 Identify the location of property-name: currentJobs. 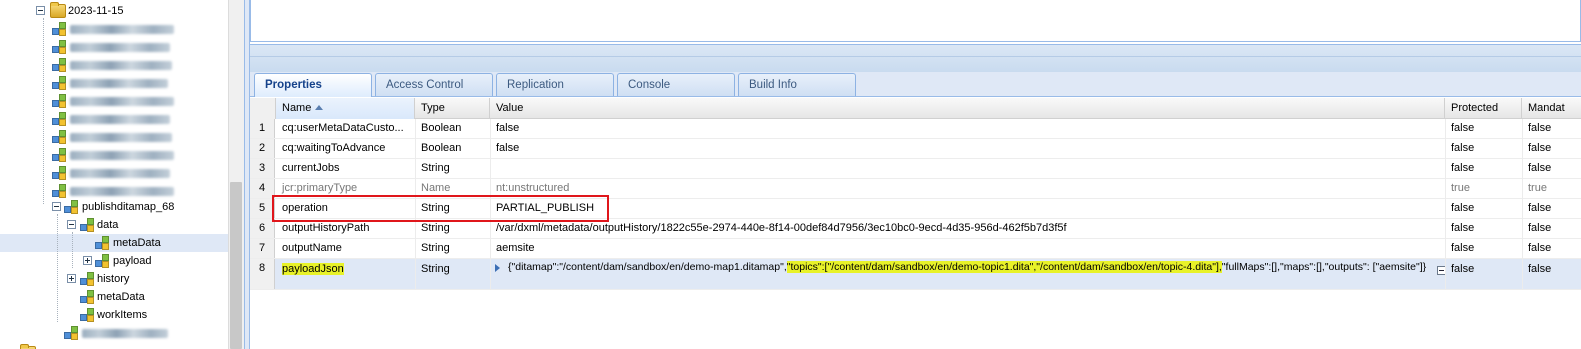
(345, 169).